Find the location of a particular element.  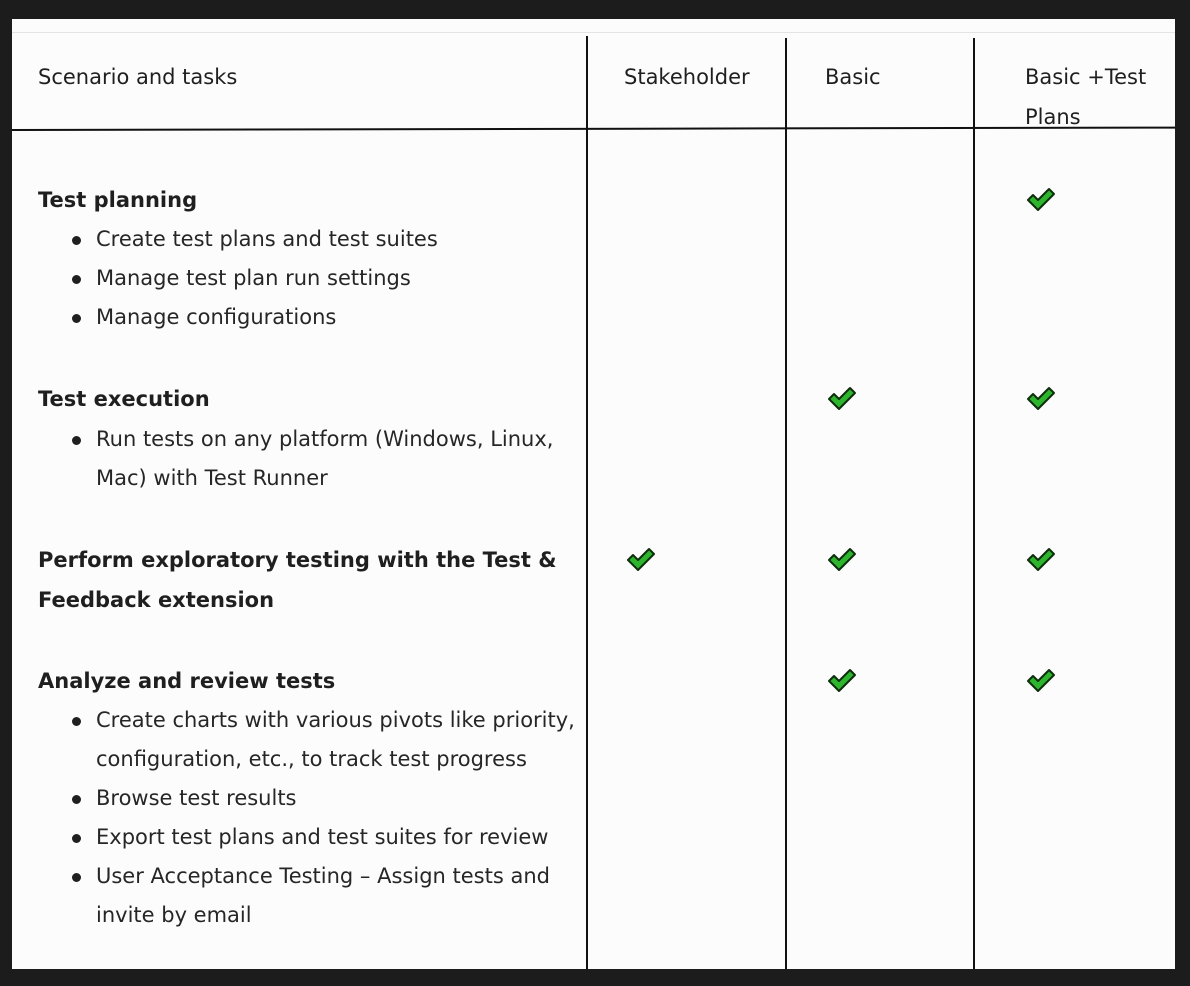

list-item: Create test plans and test suites is located at coordinates (313, 239).